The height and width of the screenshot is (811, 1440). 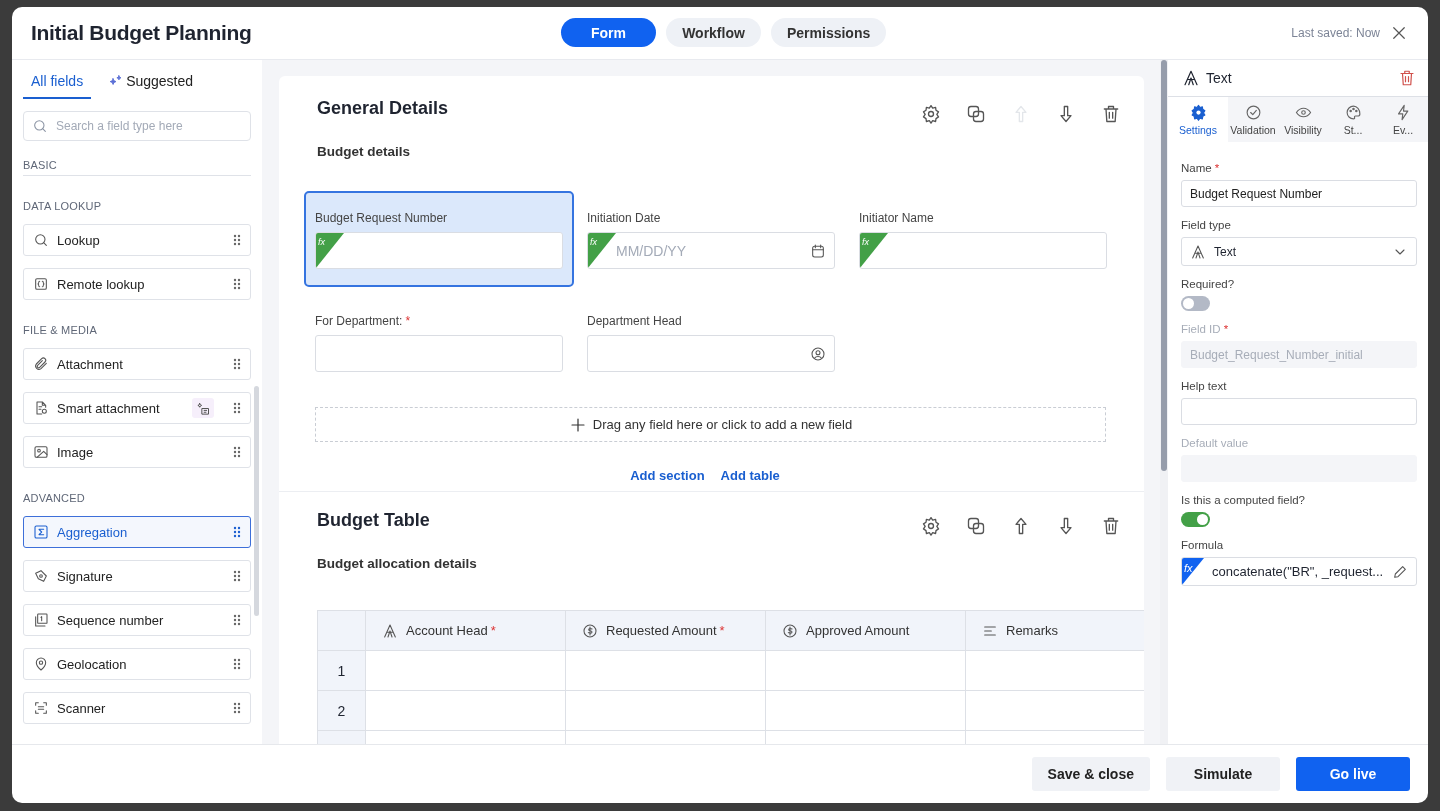 I want to click on search-input: Search a field type here, so click(x=148, y=126).